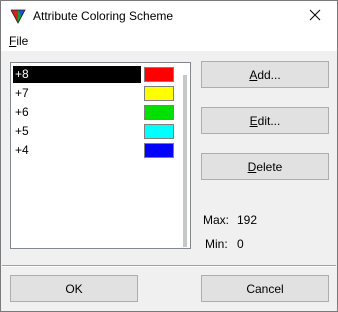 The height and width of the screenshot is (312, 338). Describe the element at coordinates (22, 74) in the screenshot. I see `list-item-label: +8` at that location.